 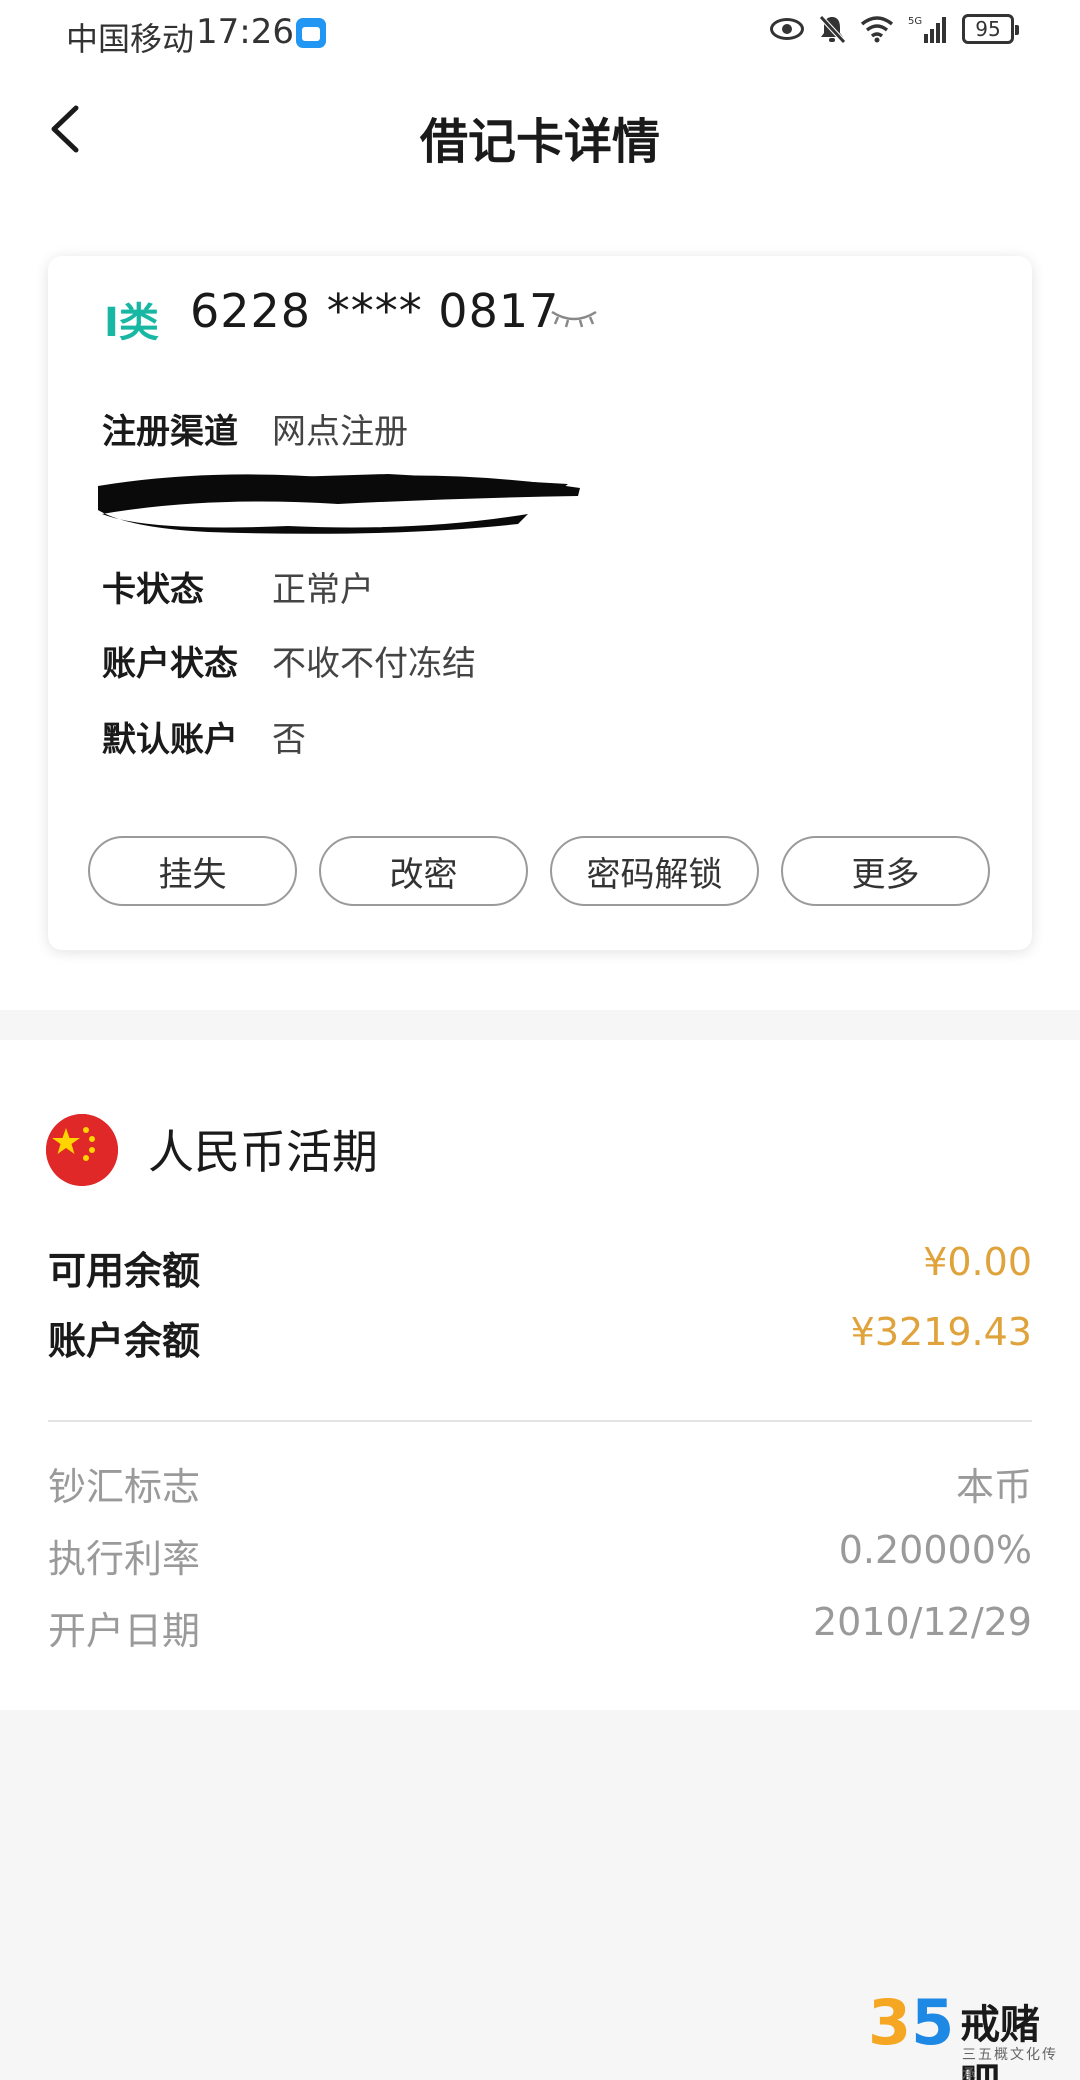 I want to click on bell-muted-icon, so click(x=832, y=29).